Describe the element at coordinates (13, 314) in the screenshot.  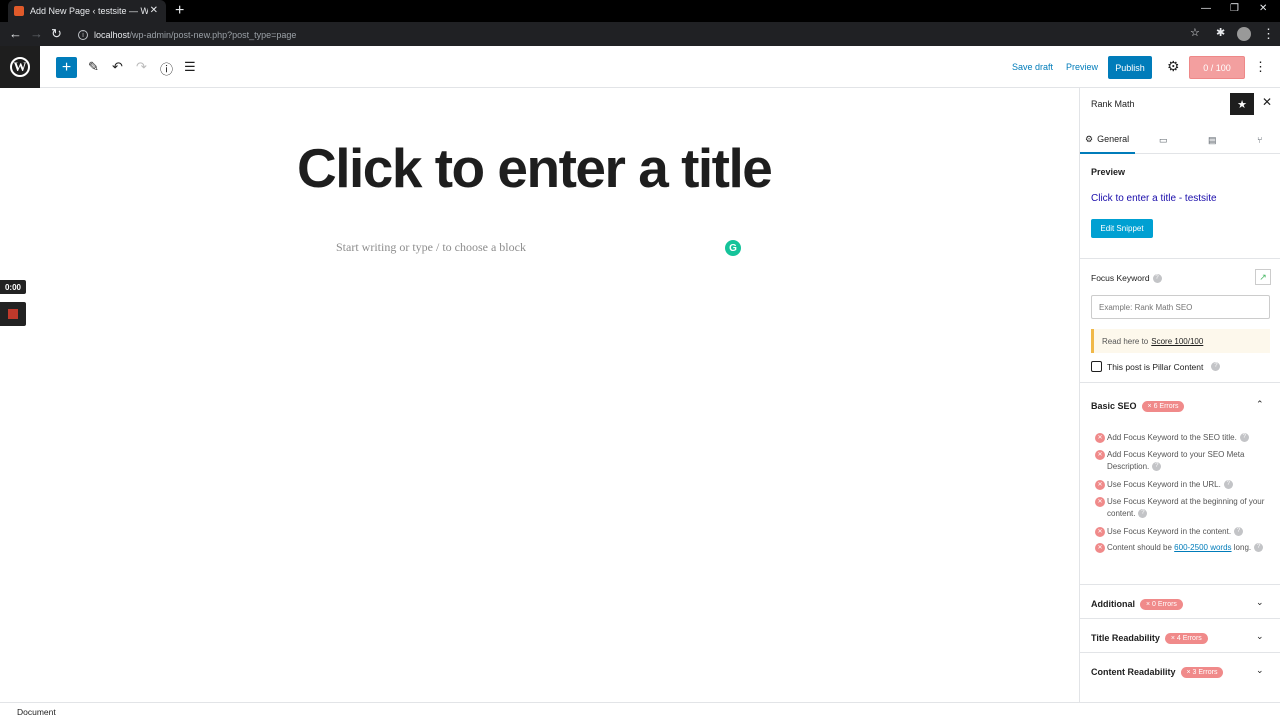
I see `stop-recording-button` at that location.